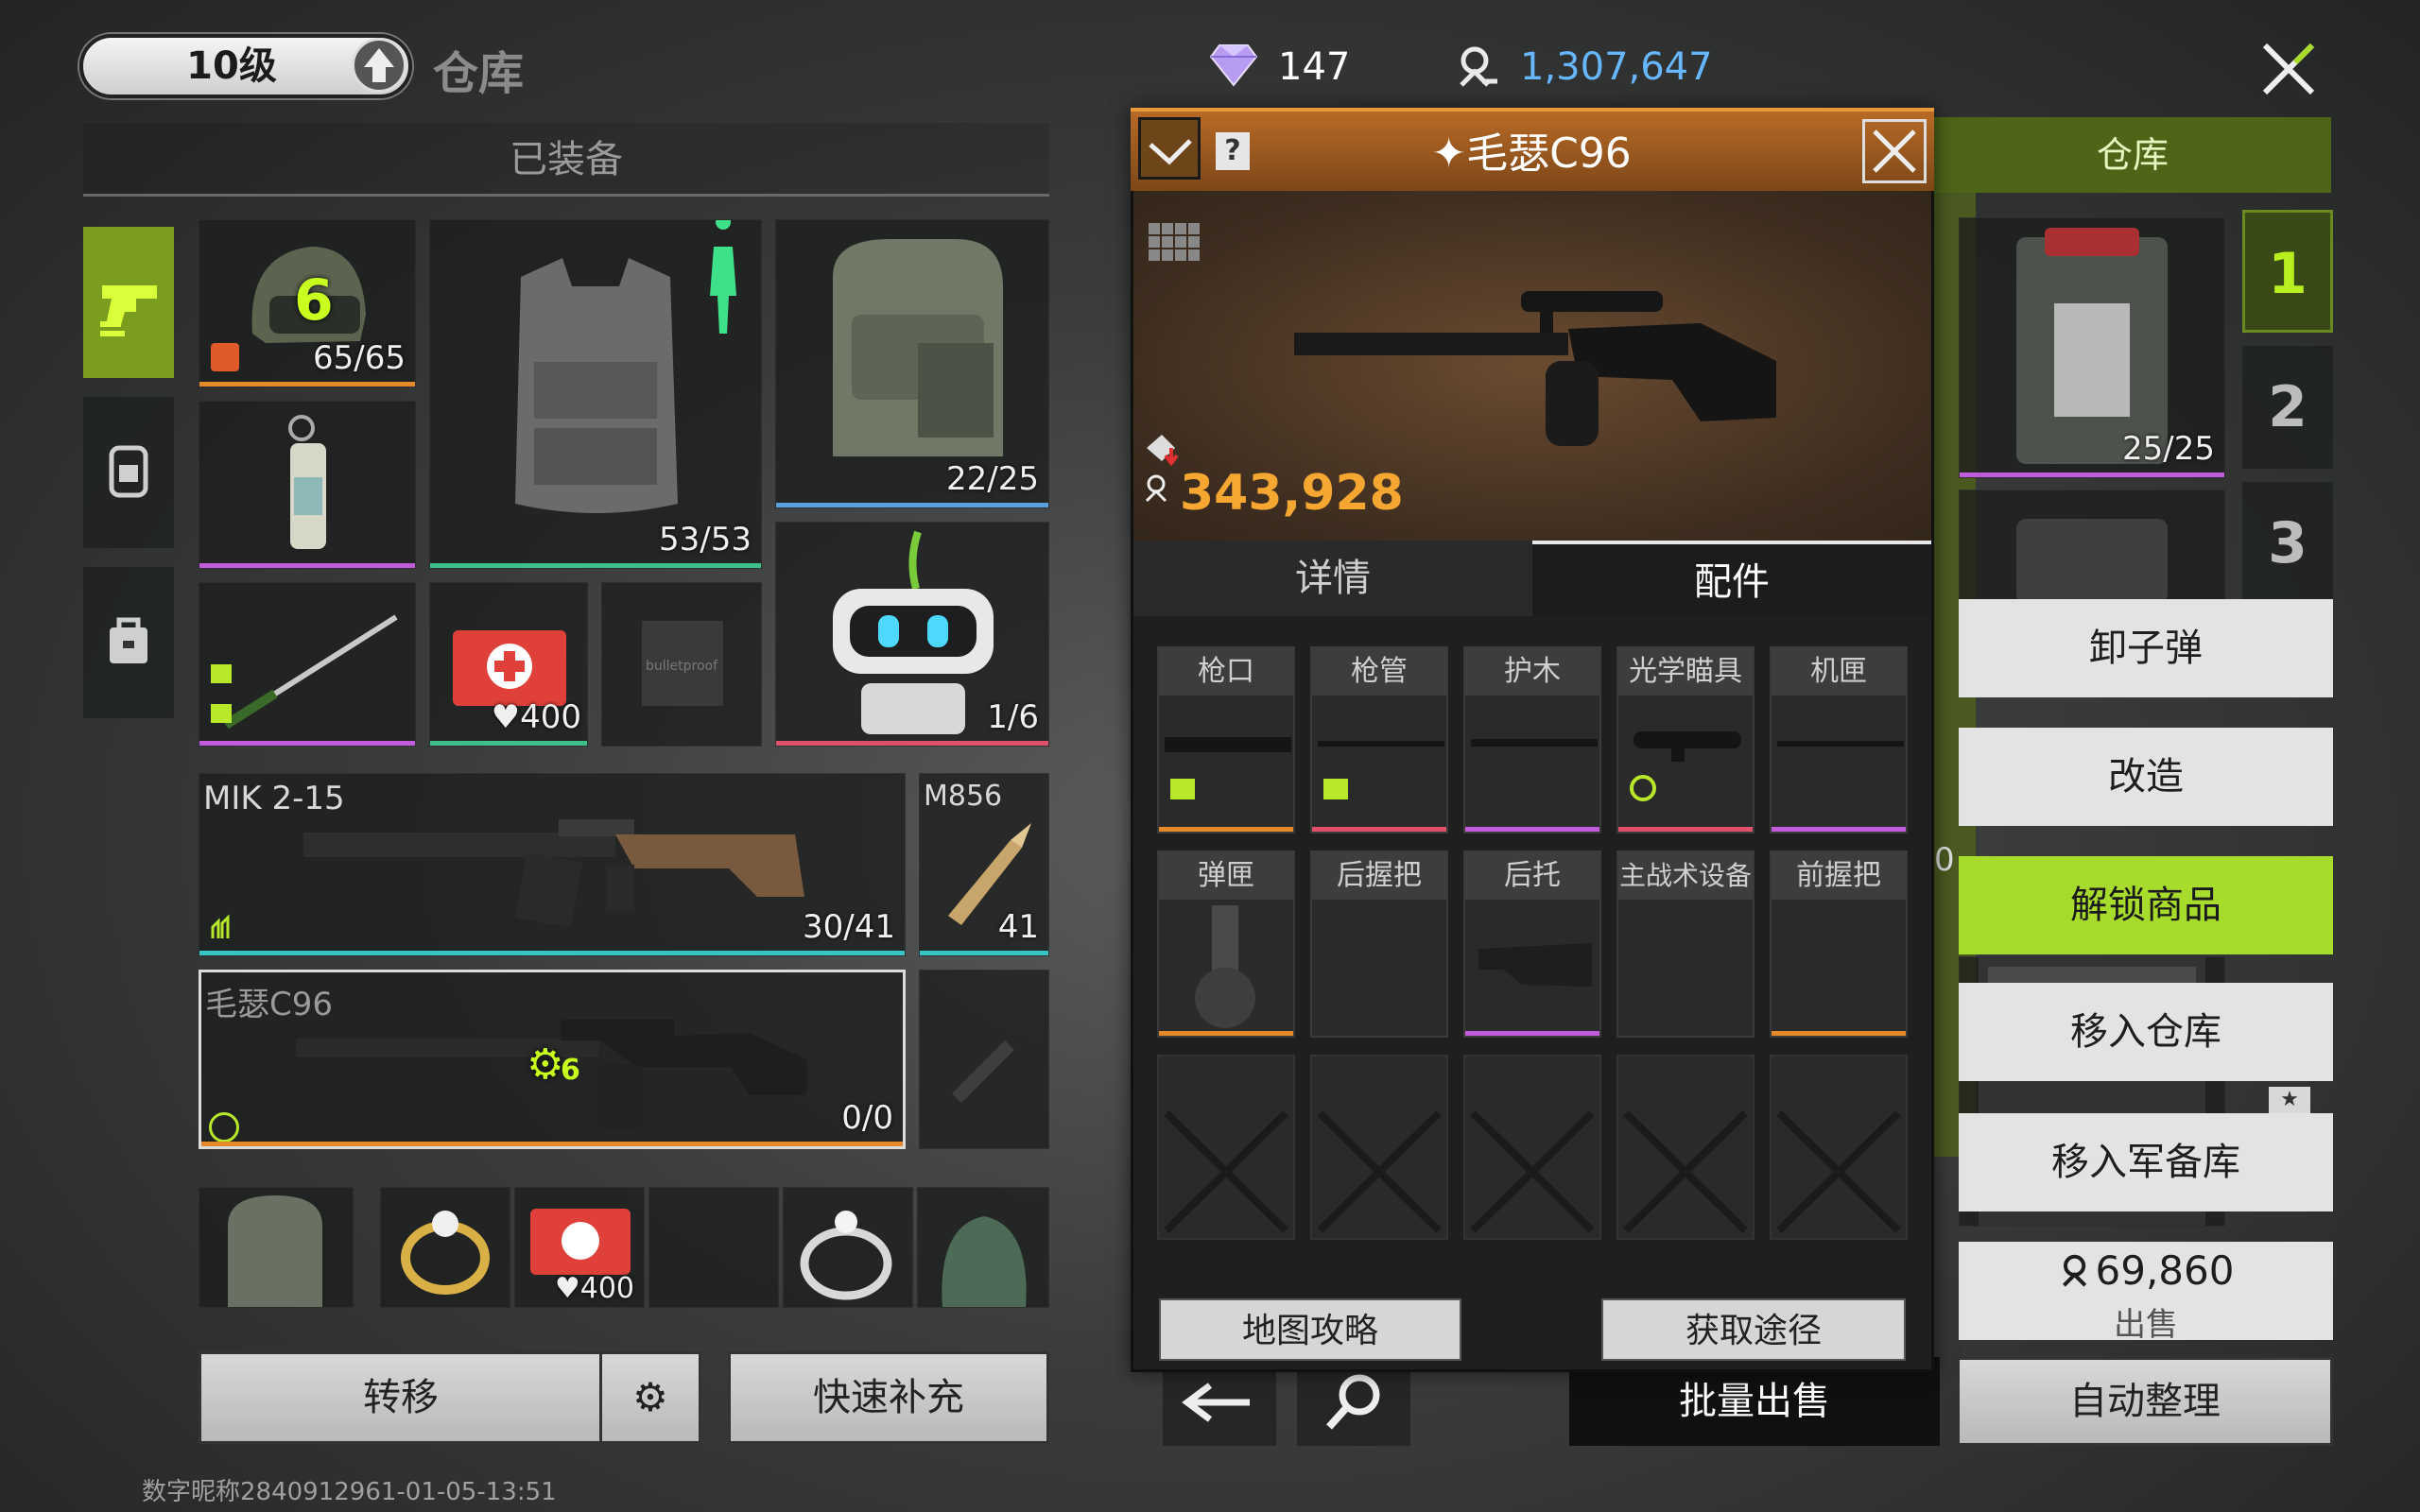 The width and height of the screenshot is (2420, 1512). I want to click on medkit-value-text: 400, so click(550, 717).